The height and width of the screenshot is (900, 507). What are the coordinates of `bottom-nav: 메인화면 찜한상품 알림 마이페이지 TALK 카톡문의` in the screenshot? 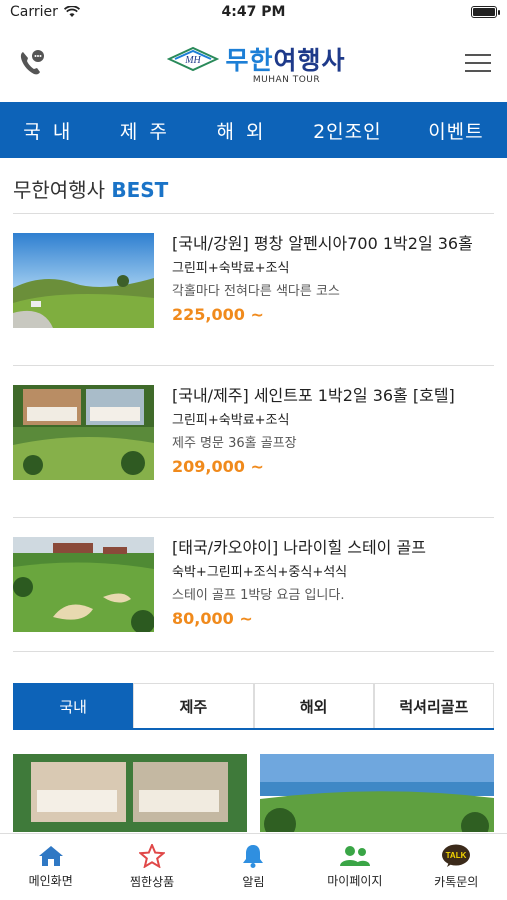 It's located at (253, 866).